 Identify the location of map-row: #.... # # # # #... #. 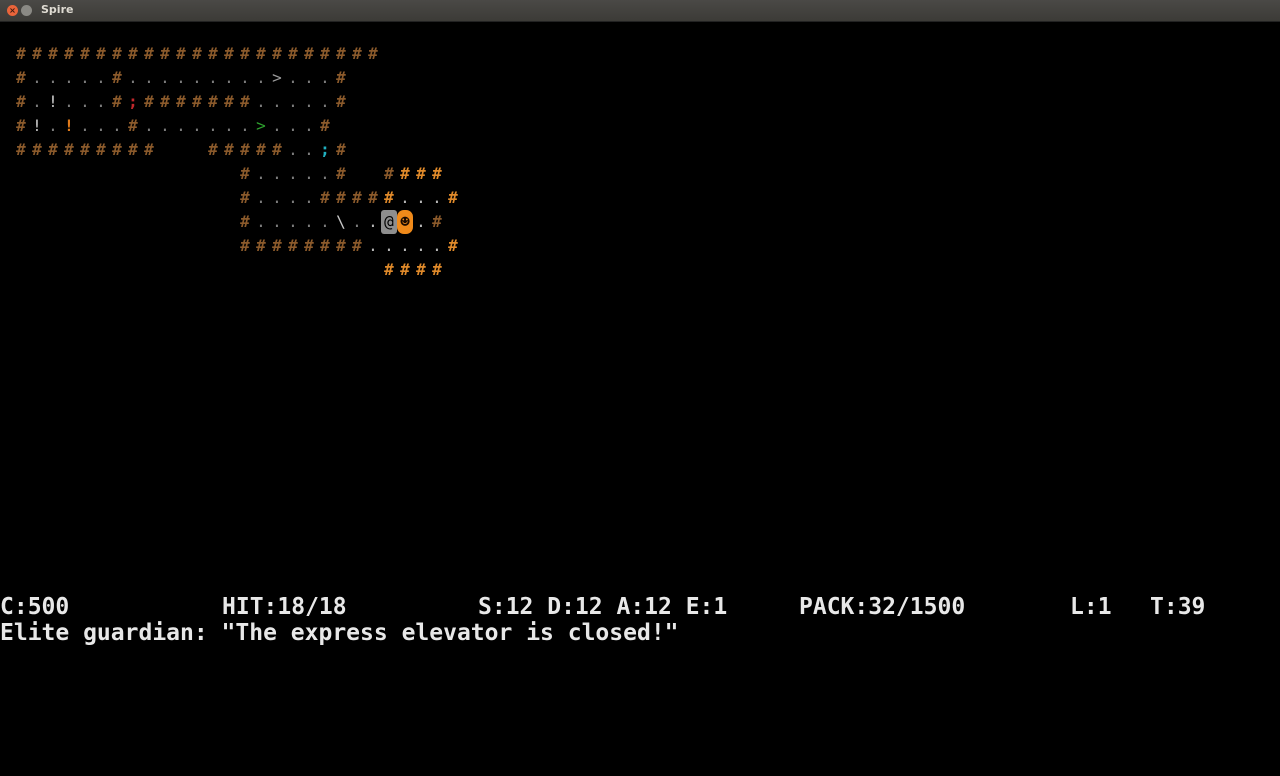
(245, 198).